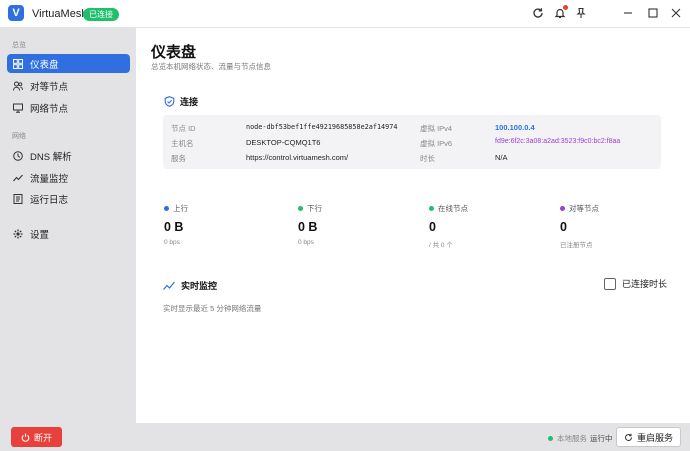  I want to click on upload-dot, so click(166, 208).